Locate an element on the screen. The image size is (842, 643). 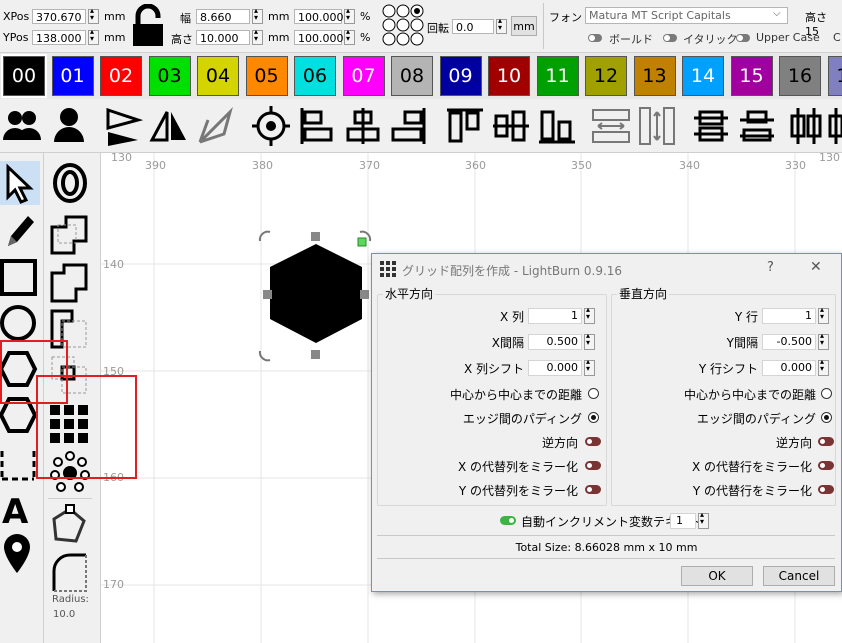
edit-nodes-icon is located at coordinates (70, 525).